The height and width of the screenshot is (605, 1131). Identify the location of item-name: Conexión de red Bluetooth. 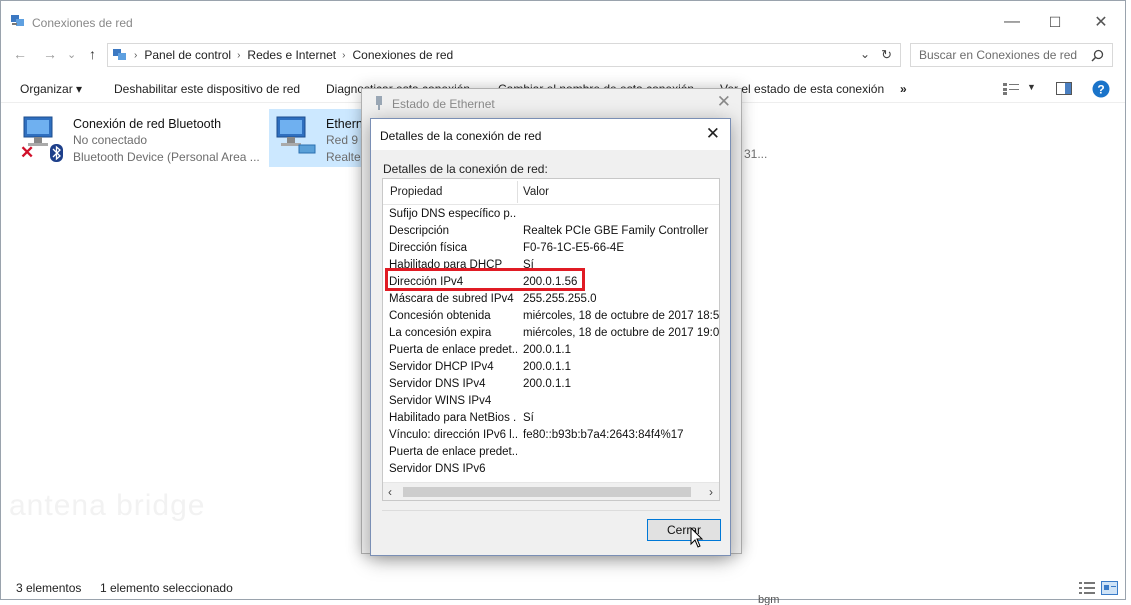
(147, 124).